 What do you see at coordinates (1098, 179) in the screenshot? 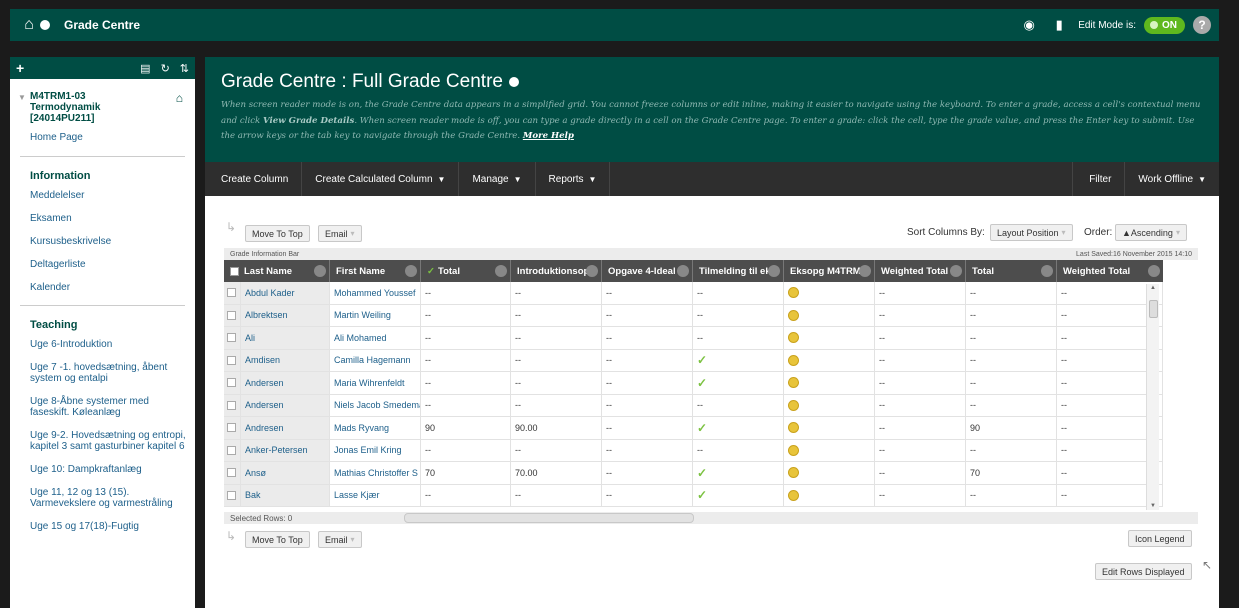
I see `filter-button: Filter` at bounding box center [1098, 179].